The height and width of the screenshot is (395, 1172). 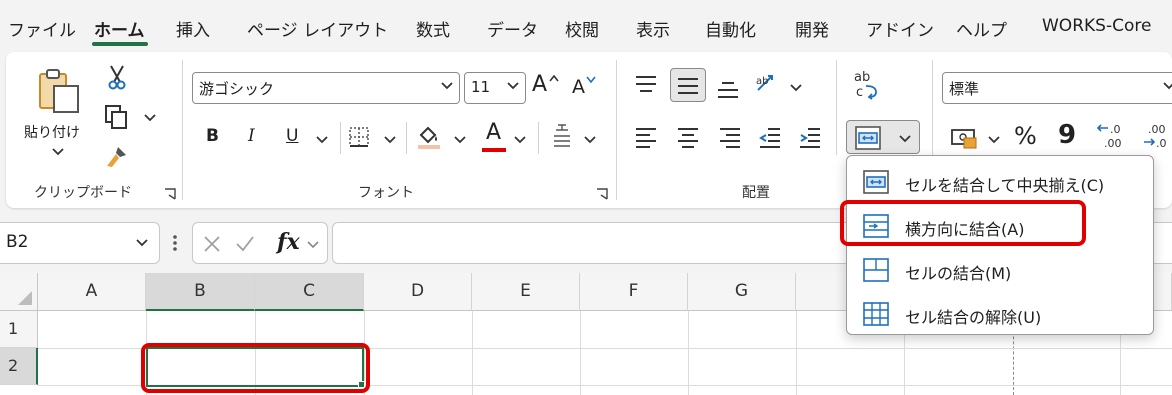 I want to click on tab-insert: 挿入, so click(x=193, y=28).